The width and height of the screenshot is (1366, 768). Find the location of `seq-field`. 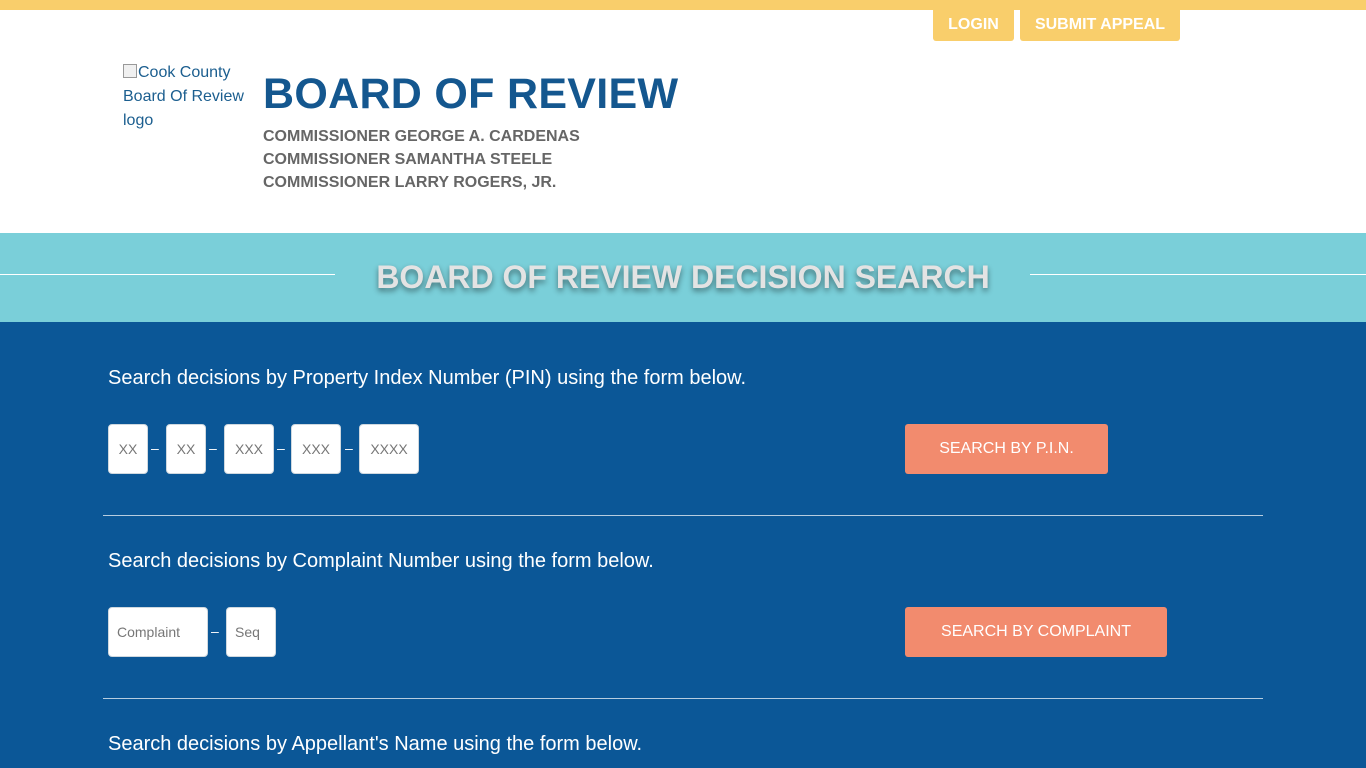

seq-field is located at coordinates (251, 632).